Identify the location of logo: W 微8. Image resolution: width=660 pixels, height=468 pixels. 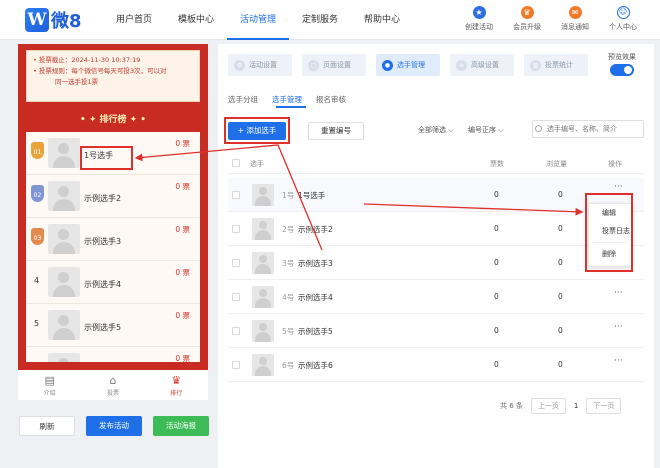
(53, 20).